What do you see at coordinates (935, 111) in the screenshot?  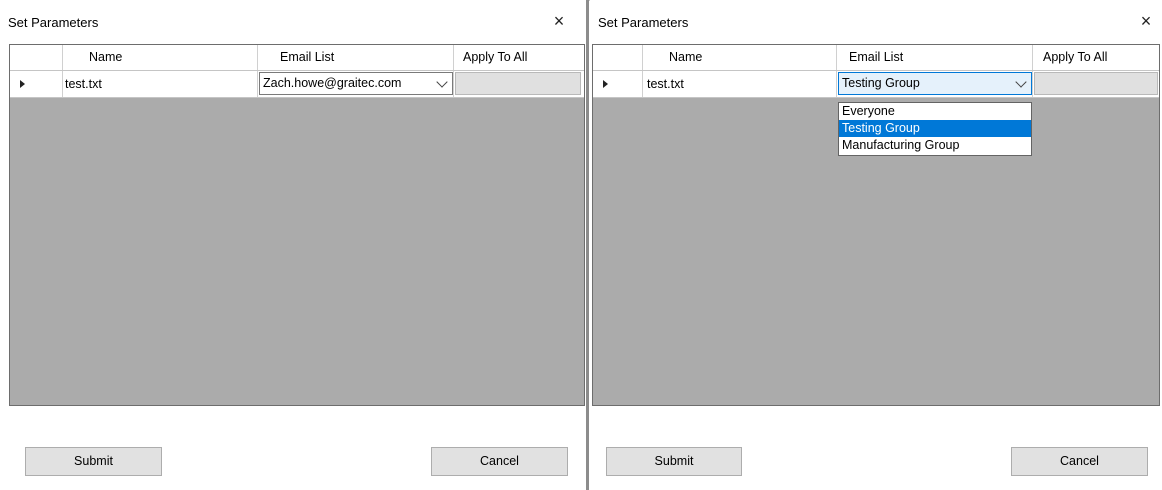 I see `dropdown-option-everyone: Everyone` at bounding box center [935, 111].